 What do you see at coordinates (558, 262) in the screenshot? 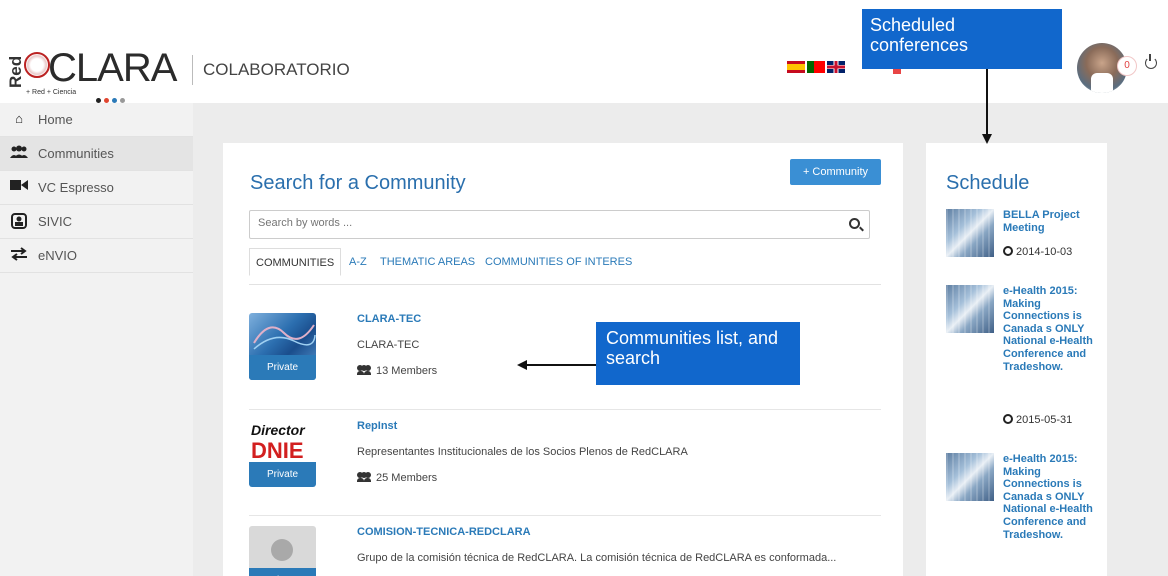
I see `tab-communities-of-interes: COMMUNITIES OF INTERES` at bounding box center [558, 262].